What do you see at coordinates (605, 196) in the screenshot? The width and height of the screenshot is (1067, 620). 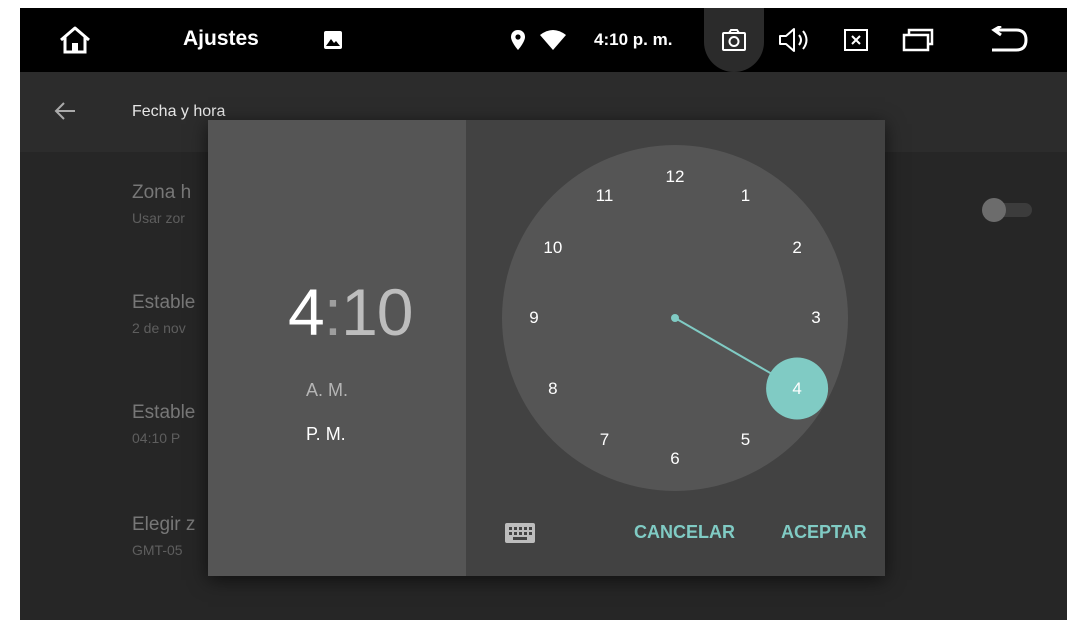 I see `clock-number-11: 11` at bounding box center [605, 196].